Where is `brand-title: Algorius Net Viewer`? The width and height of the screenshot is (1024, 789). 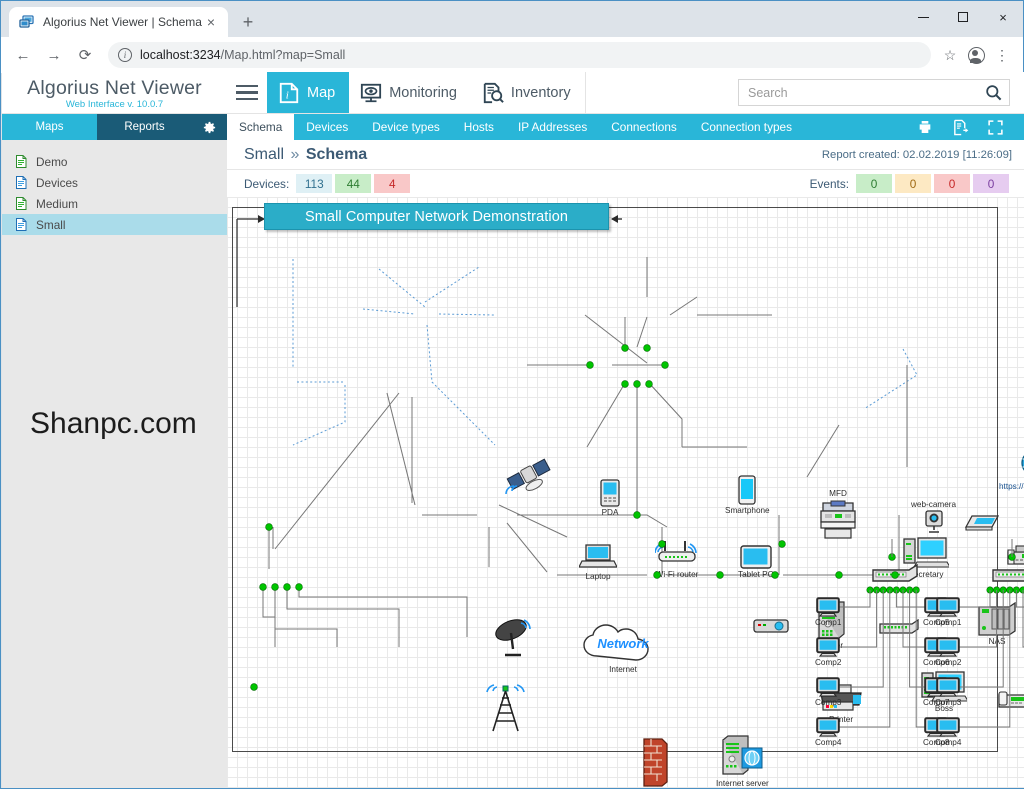 brand-title: Algorius Net Viewer is located at coordinates (114, 87).